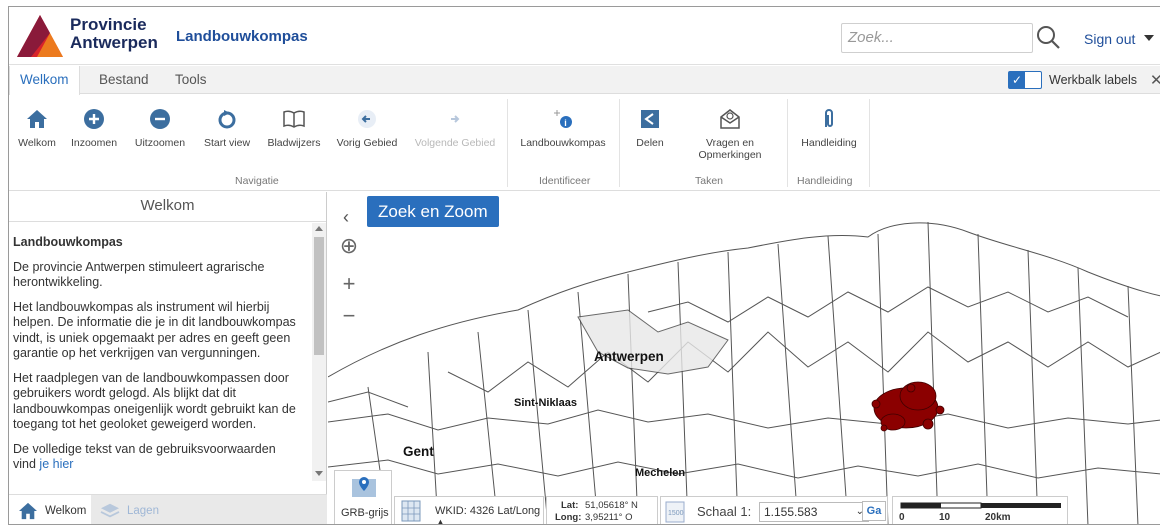 Image resolution: width=1160 pixels, height=525 pixels. Describe the element at coordinates (874, 511) in the screenshot. I see `go-button: Ga` at that location.